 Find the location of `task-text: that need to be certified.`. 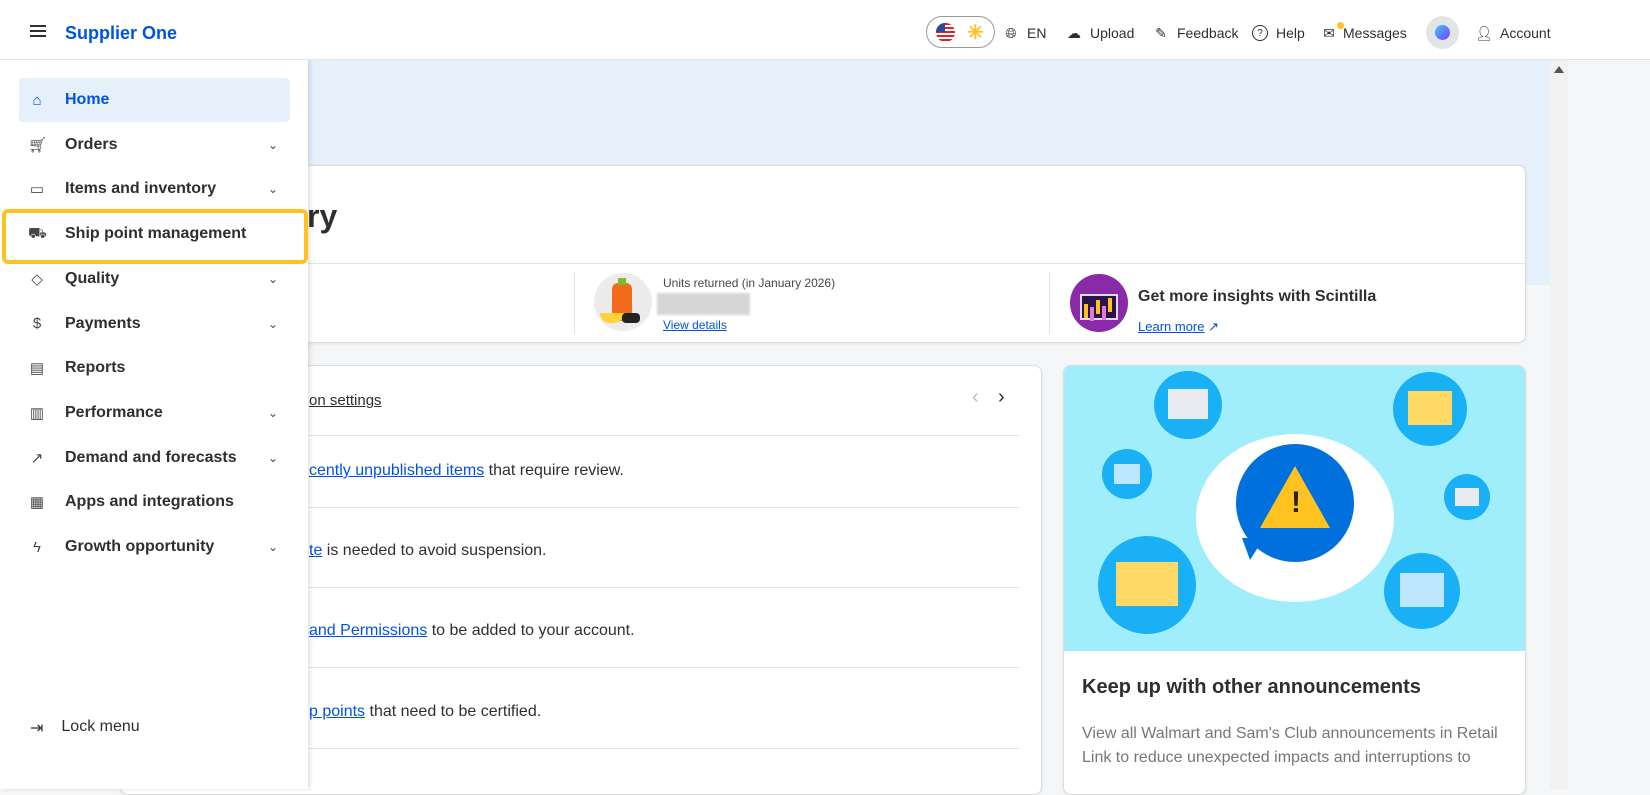

task-text: that need to be certified. is located at coordinates (453, 711).